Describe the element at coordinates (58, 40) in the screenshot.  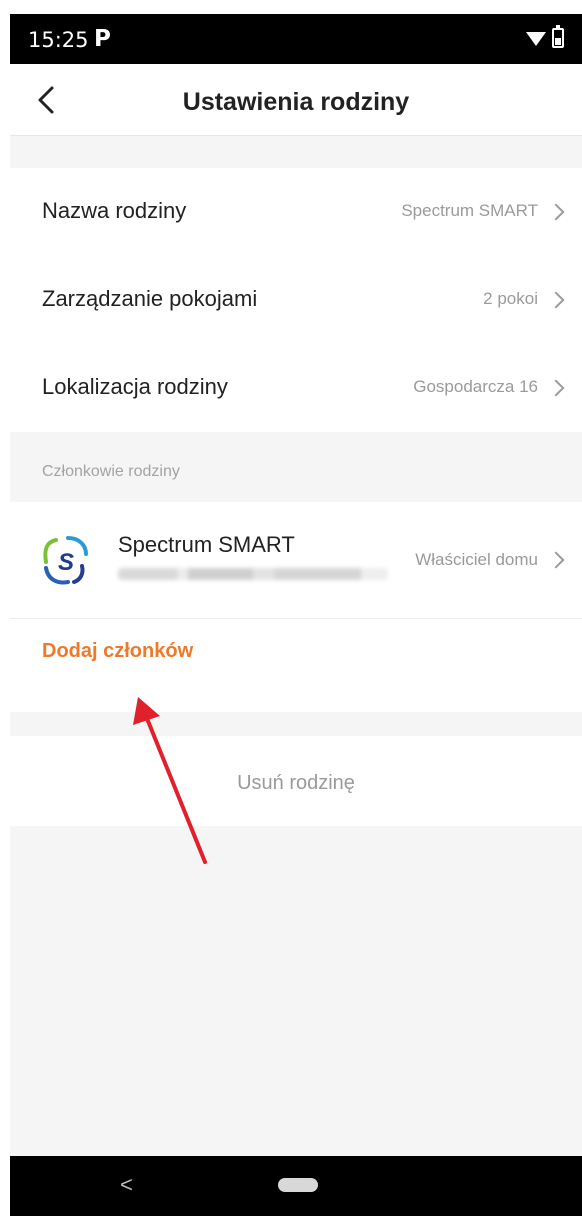
I see `status-time: 15:25` at that location.